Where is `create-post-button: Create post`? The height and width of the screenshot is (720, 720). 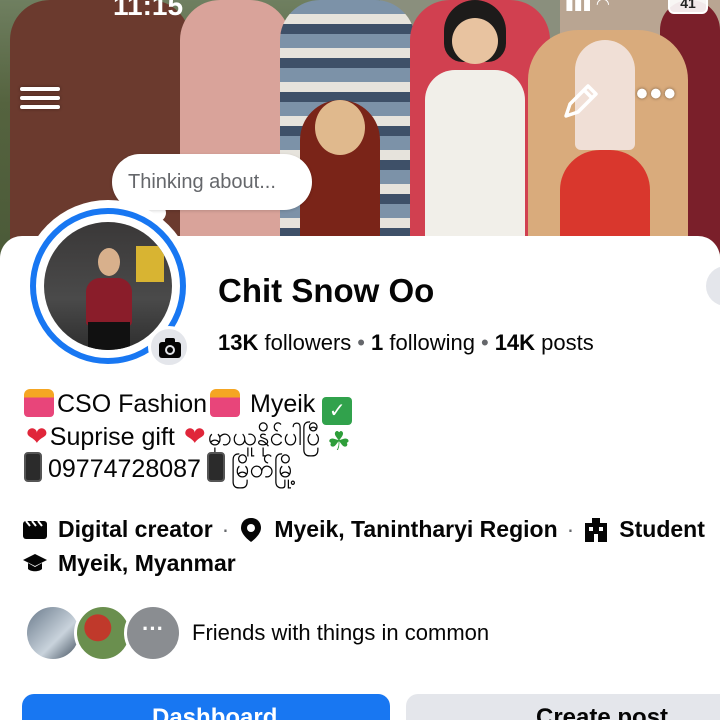 create-post-button: Create post is located at coordinates (563, 707).